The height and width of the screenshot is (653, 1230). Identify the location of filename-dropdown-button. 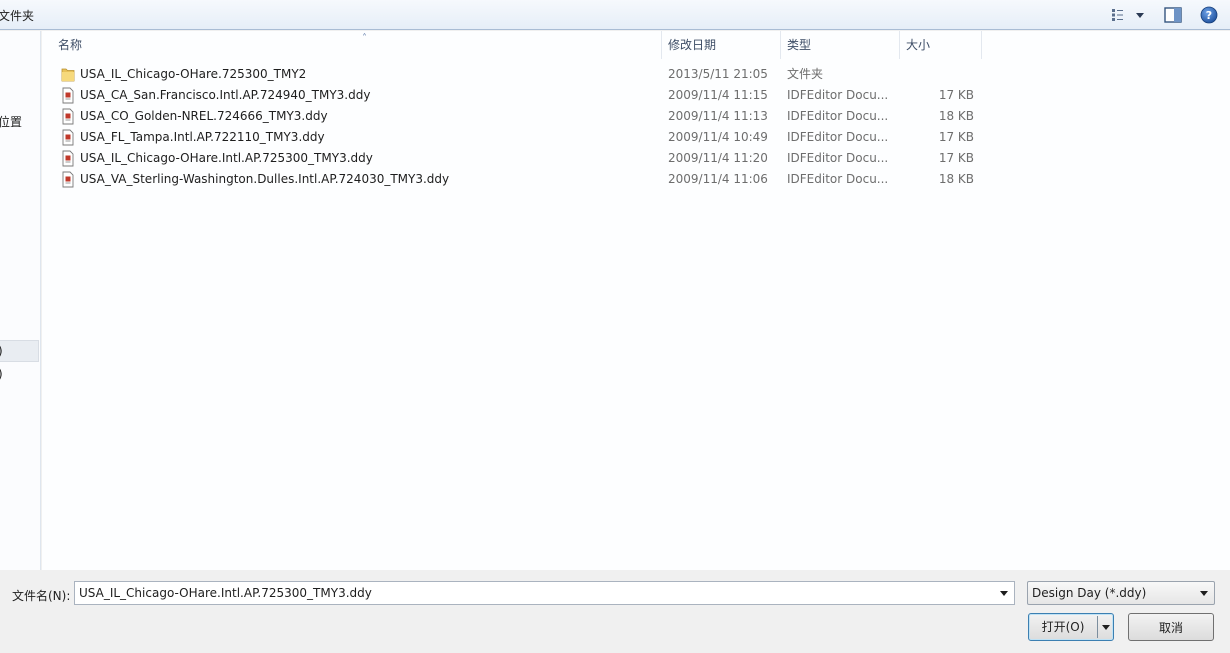
(1004, 593).